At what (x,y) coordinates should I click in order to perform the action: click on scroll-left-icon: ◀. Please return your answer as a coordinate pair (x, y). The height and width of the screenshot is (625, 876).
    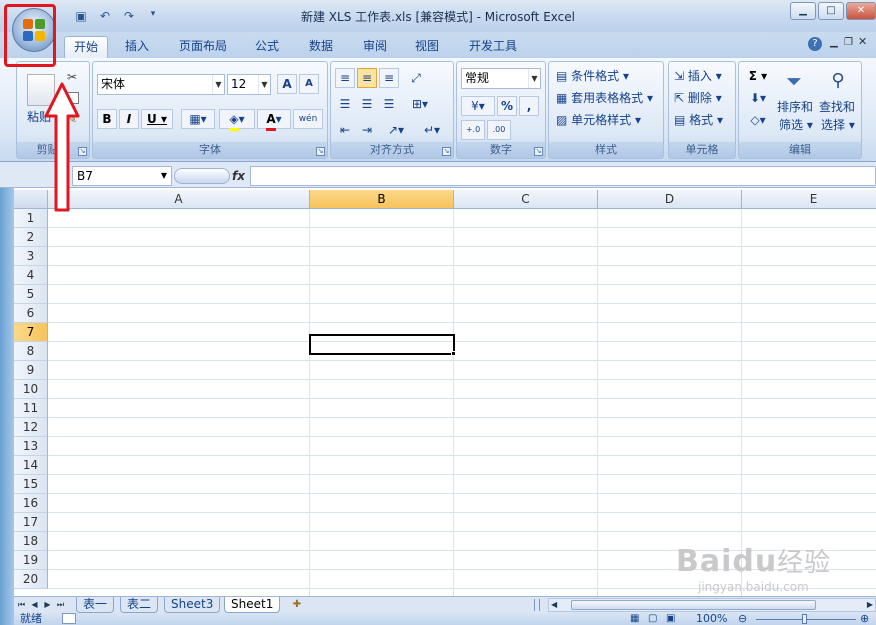
    Looking at the image, I should click on (554, 605).